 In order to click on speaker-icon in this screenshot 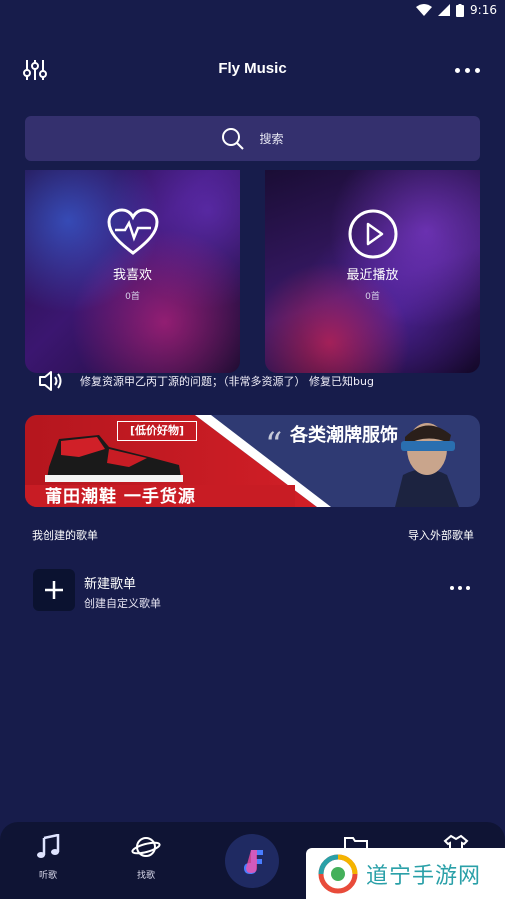, I will do `click(50, 381)`.